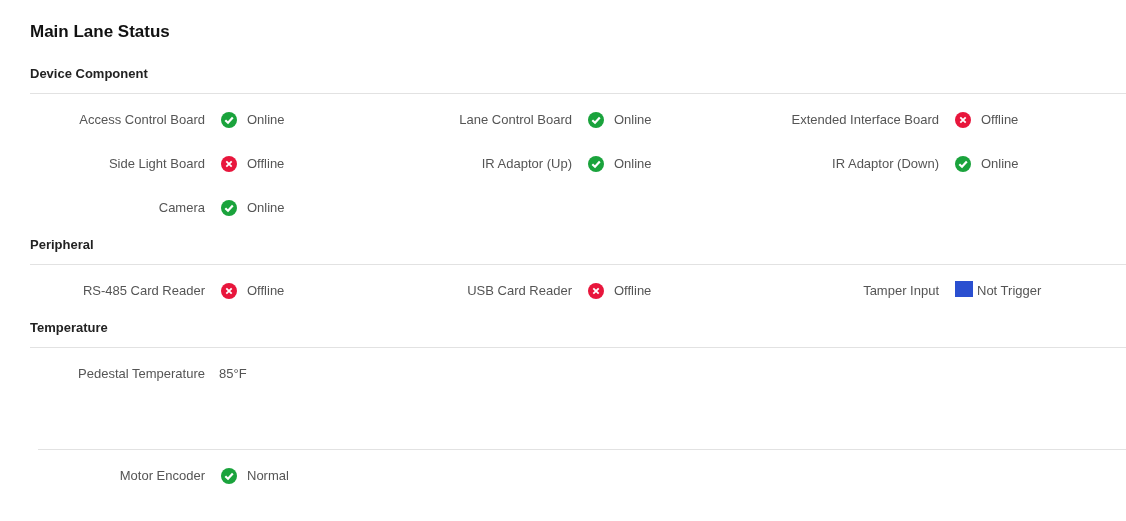 This screenshot has width=1126, height=521. I want to click on field-label: IR Adaptor (Up), so click(526, 163).